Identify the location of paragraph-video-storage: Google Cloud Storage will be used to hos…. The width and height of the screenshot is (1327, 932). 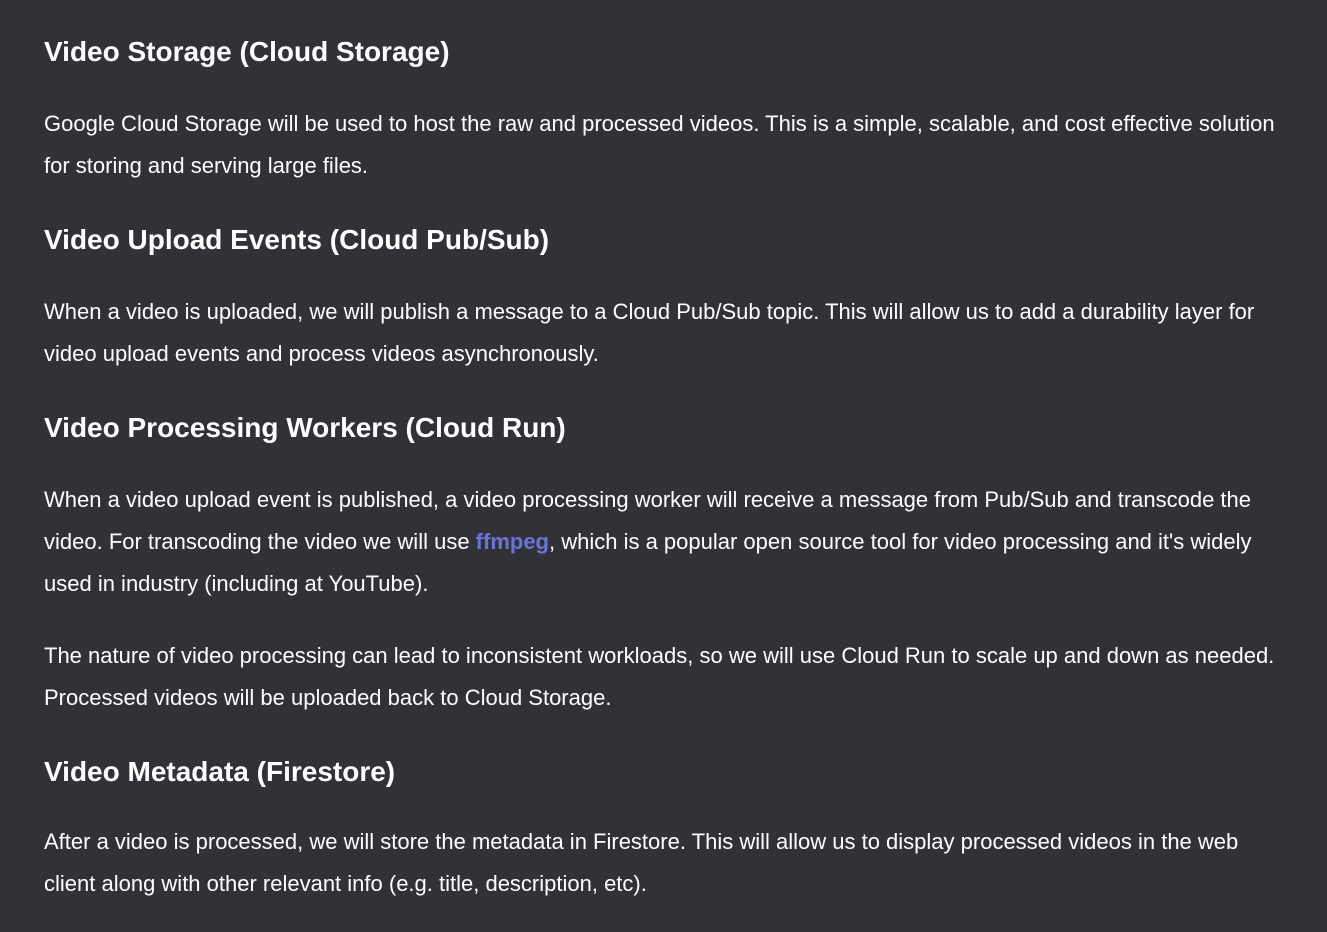
(659, 144).